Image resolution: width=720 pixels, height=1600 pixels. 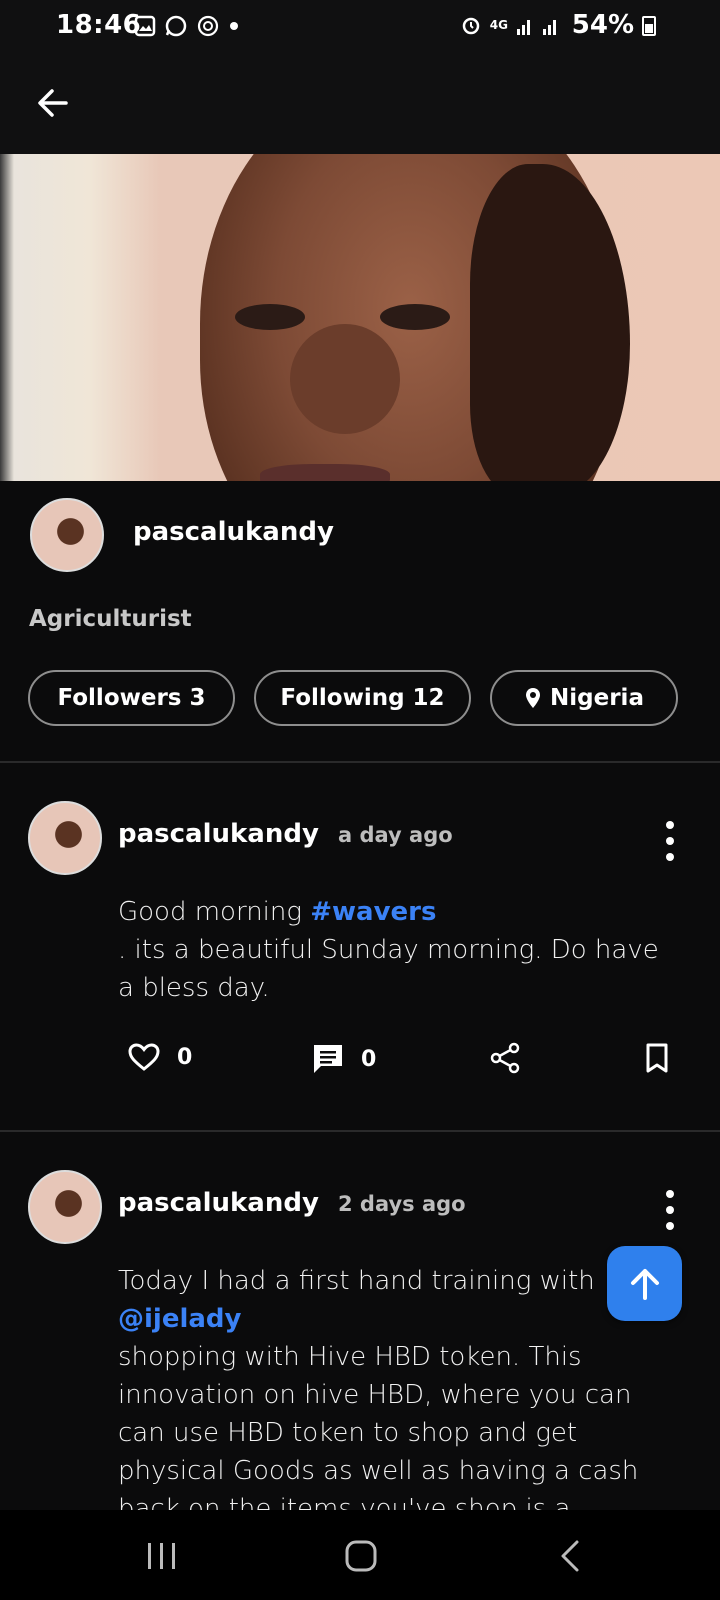 I want to click on mention-link: @ijelady, so click(x=179, y=1319).